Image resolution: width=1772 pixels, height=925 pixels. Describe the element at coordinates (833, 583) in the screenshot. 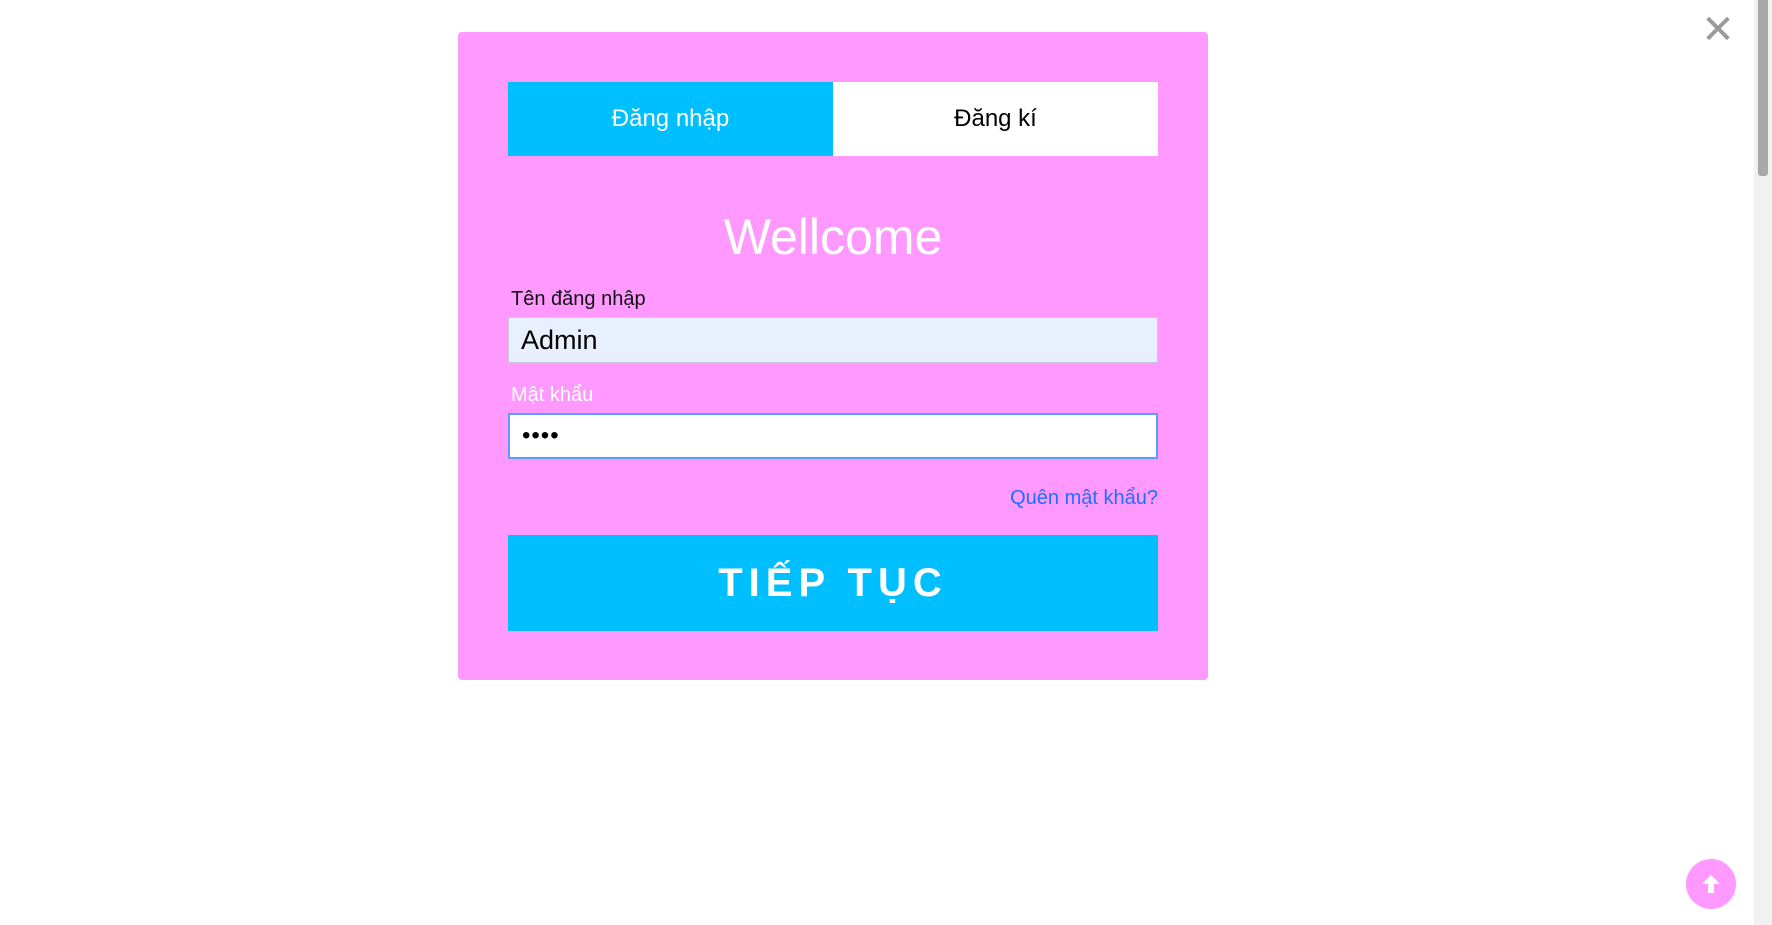

I see `continue-button: TIẾP TỤC` at that location.